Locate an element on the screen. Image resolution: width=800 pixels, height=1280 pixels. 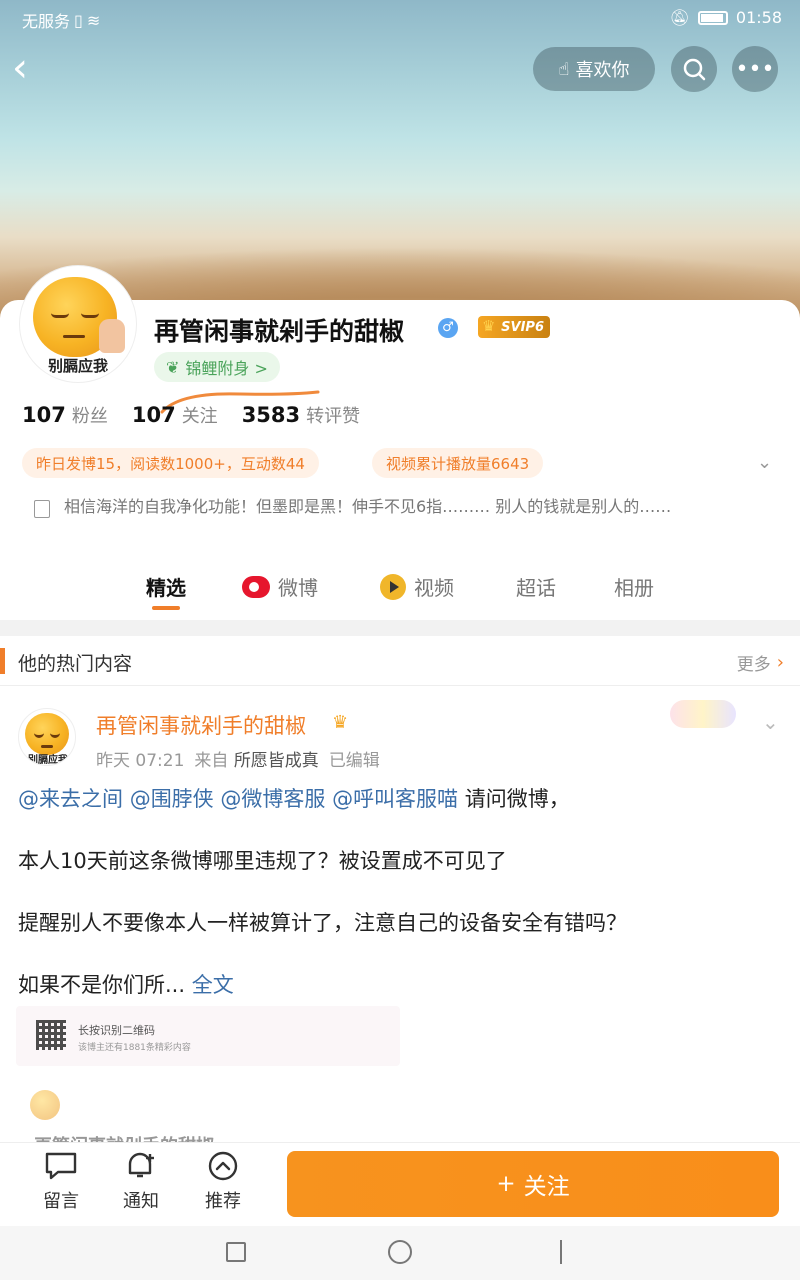
like-you-label: 喜欢你 is located at coordinates (602, 70).